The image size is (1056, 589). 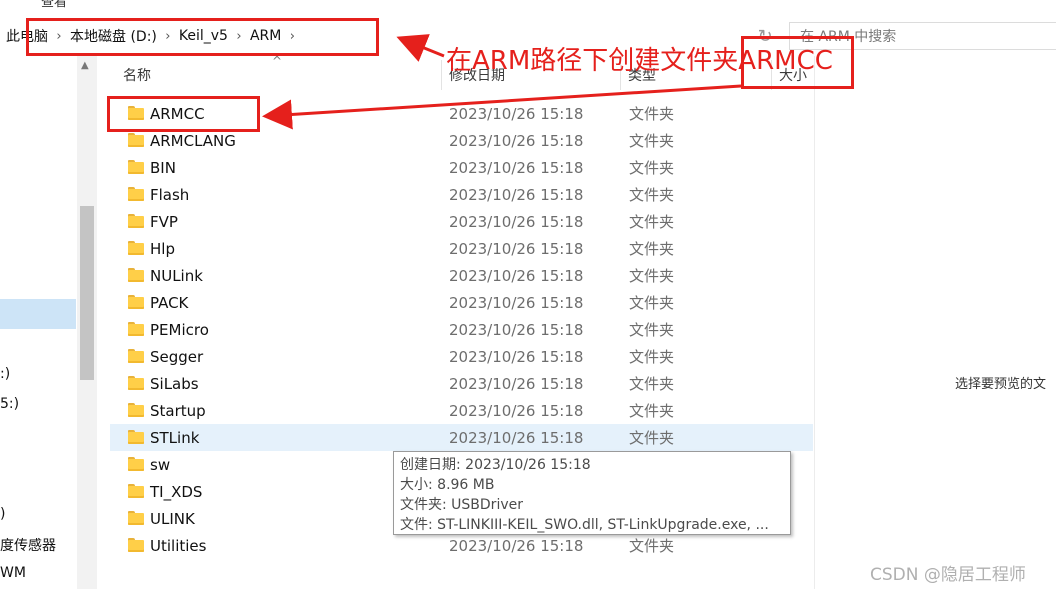 What do you see at coordinates (38, 314) in the screenshot?
I see `nav-selected-item` at bounding box center [38, 314].